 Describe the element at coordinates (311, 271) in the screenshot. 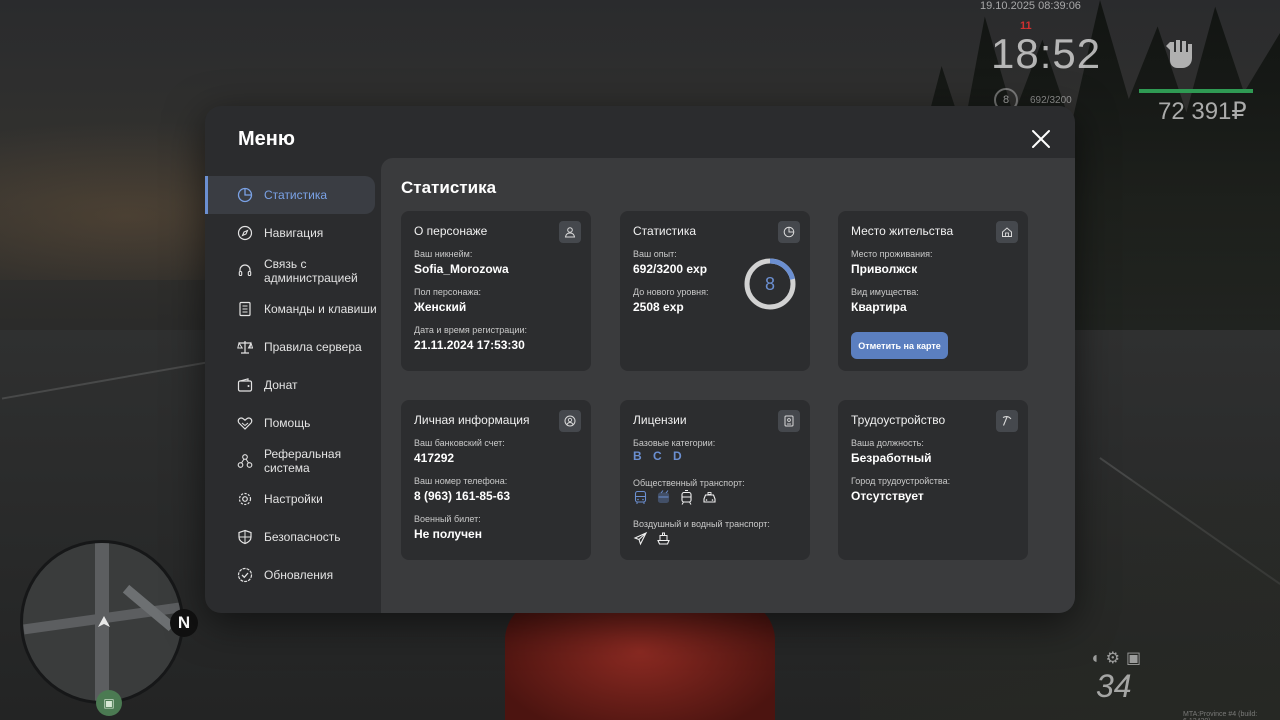

I see `sidebar-item-label: Связь с администрацией` at that location.